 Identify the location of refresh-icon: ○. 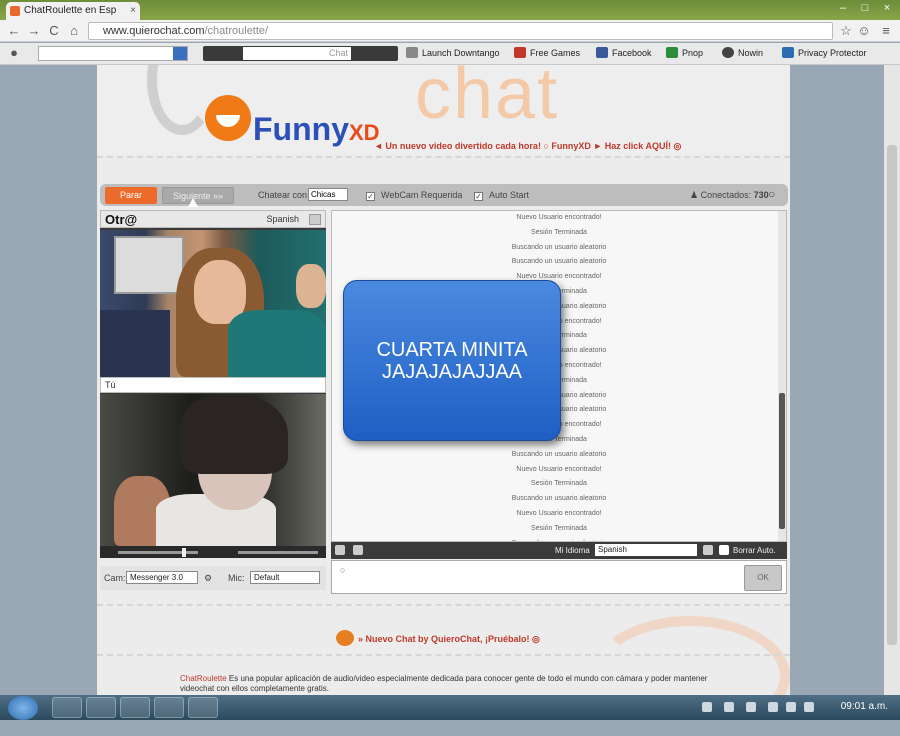
(771, 194).